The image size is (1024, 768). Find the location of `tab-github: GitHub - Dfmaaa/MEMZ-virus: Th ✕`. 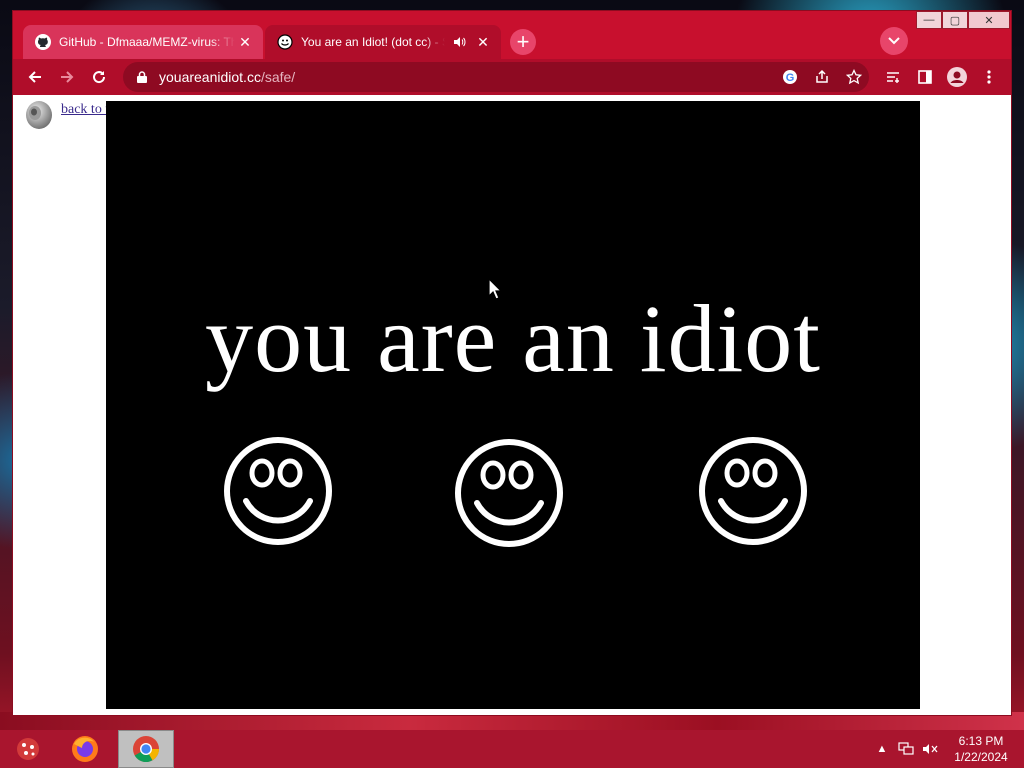

tab-github: GitHub - Dfmaaa/MEMZ-virus: Th ✕ is located at coordinates (143, 42).